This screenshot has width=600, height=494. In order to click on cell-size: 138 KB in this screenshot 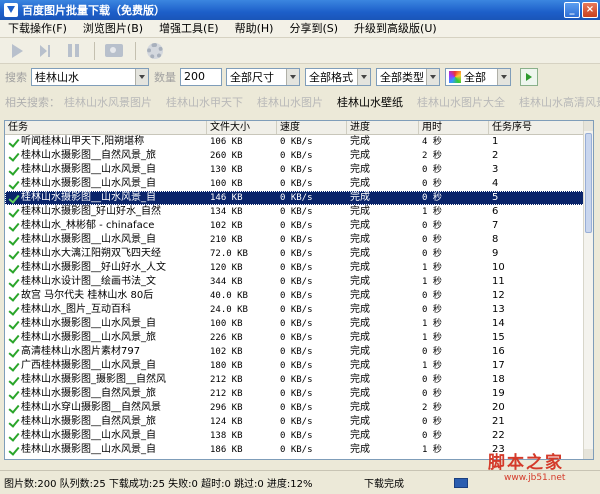, I will do `click(226, 436)`.